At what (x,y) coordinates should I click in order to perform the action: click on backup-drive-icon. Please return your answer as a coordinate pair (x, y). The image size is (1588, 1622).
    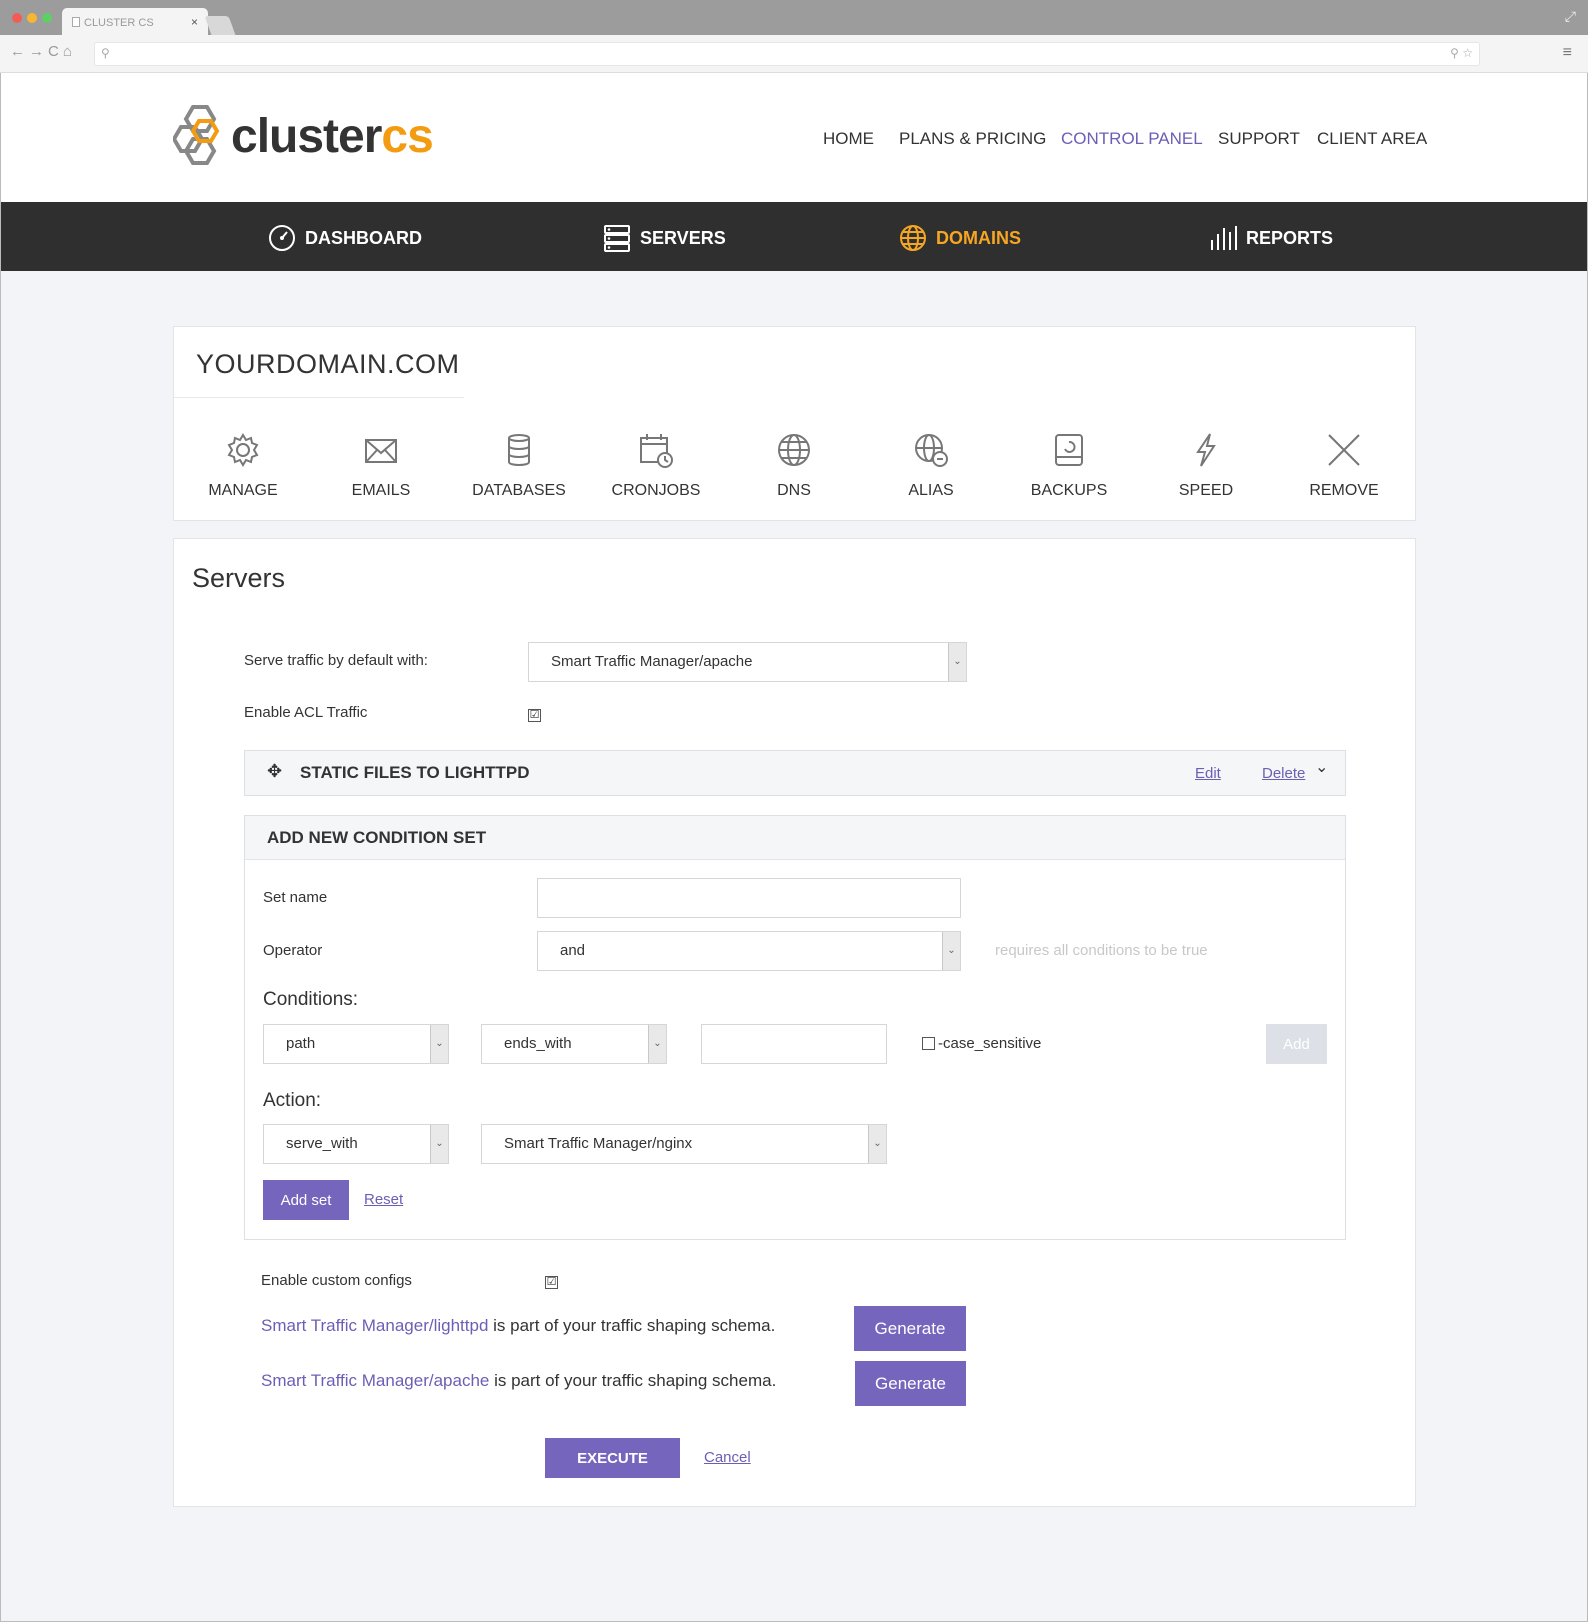
    Looking at the image, I should click on (1069, 450).